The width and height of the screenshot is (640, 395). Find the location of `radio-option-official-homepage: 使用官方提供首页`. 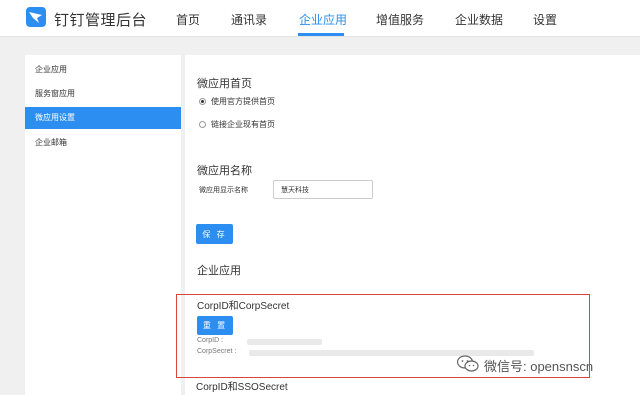

radio-option-official-homepage: 使用官方提供首页 is located at coordinates (237, 101).